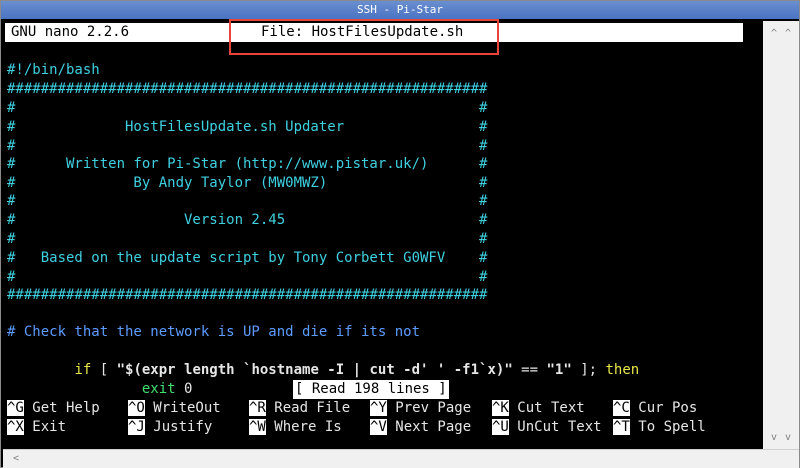 This screenshot has height=468, width=800. What do you see at coordinates (45, 427) in the screenshot?
I see `shortcut-label: Exit` at bounding box center [45, 427].